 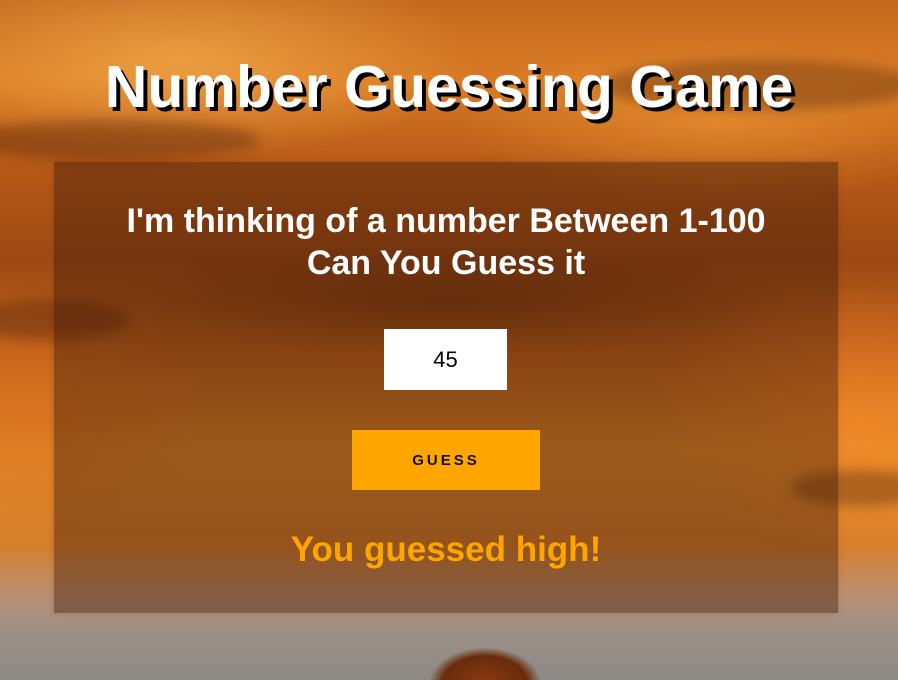 I want to click on guess-button: GUESS, so click(x=446, y=460).